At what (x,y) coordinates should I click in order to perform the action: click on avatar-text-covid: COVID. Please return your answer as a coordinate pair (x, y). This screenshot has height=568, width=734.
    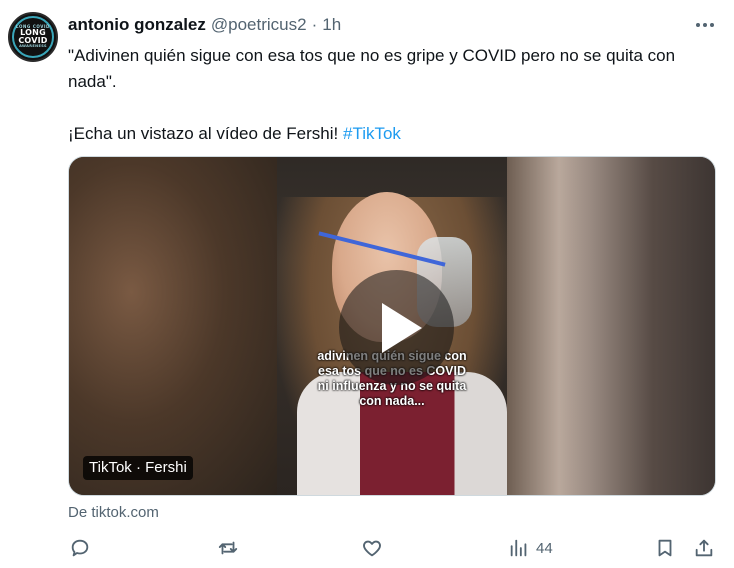
    Looking at the image, I should click on (33, 40).